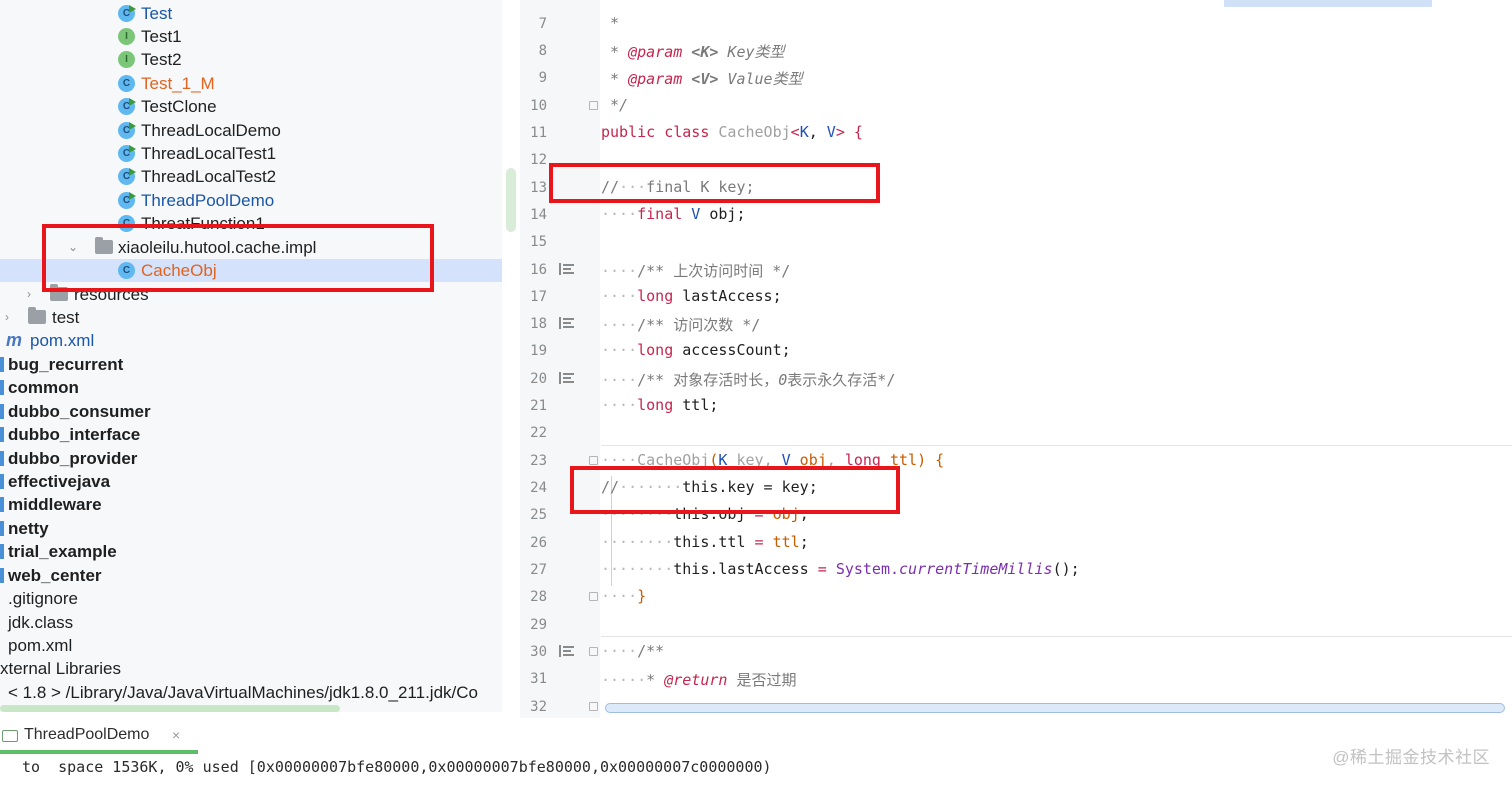  I want to click on code-token: 表示永久存活*/, so click(841, 380).